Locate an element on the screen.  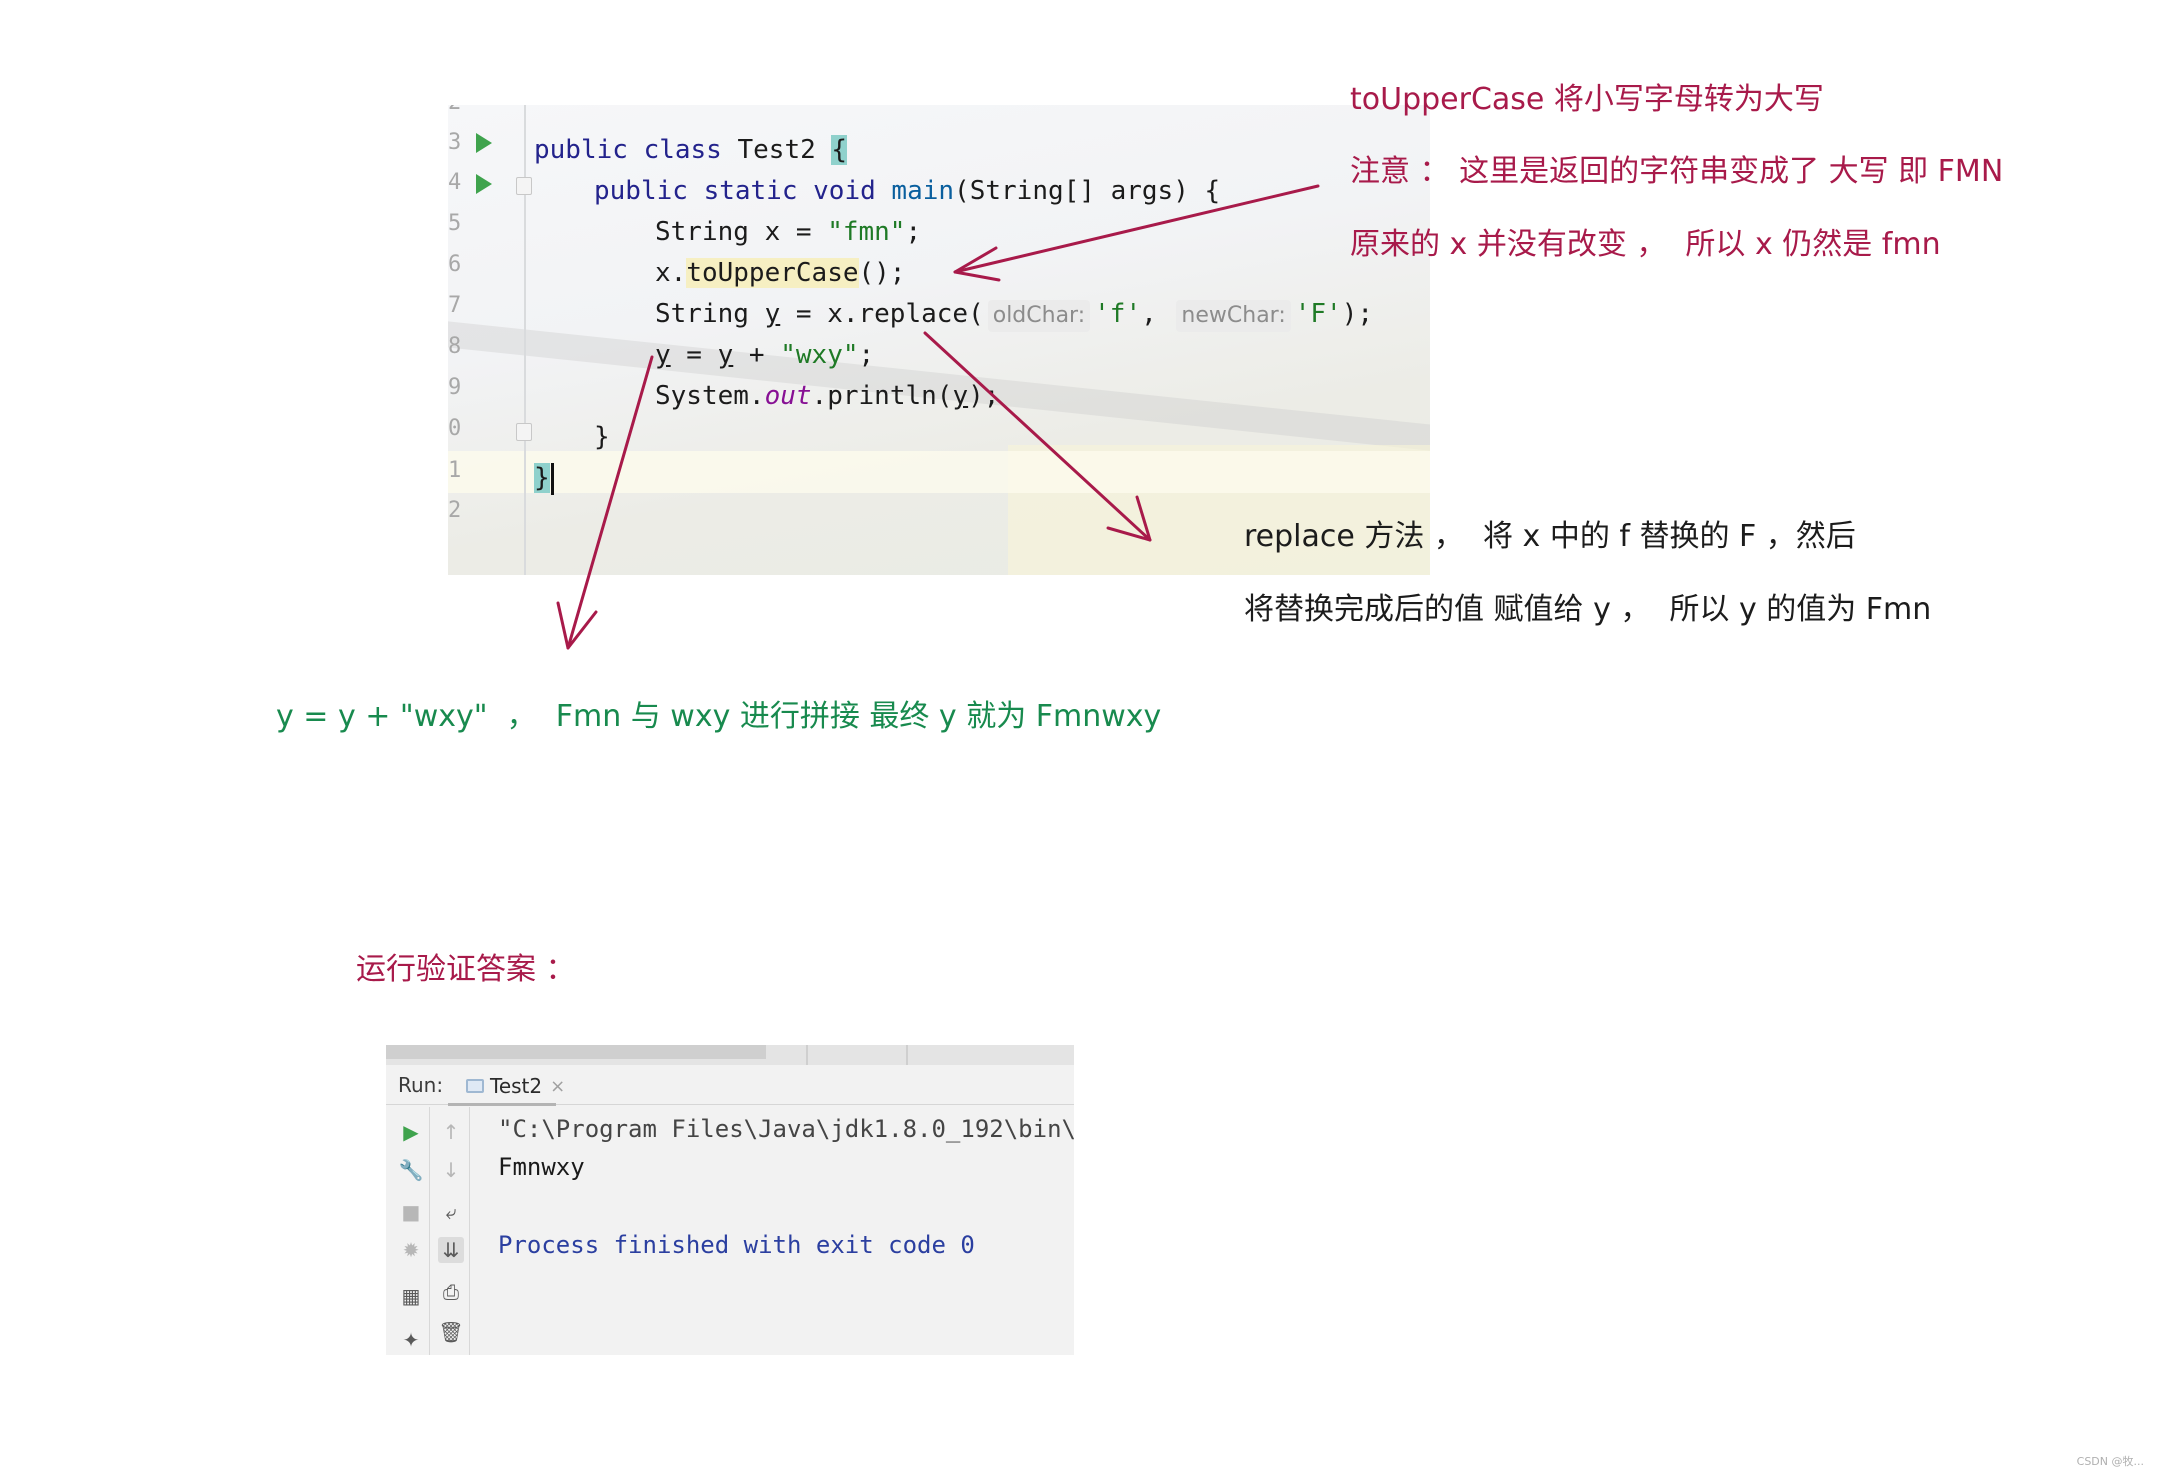
code-line-class-decl: public class Test2 { is located at coordinates (691, 150).